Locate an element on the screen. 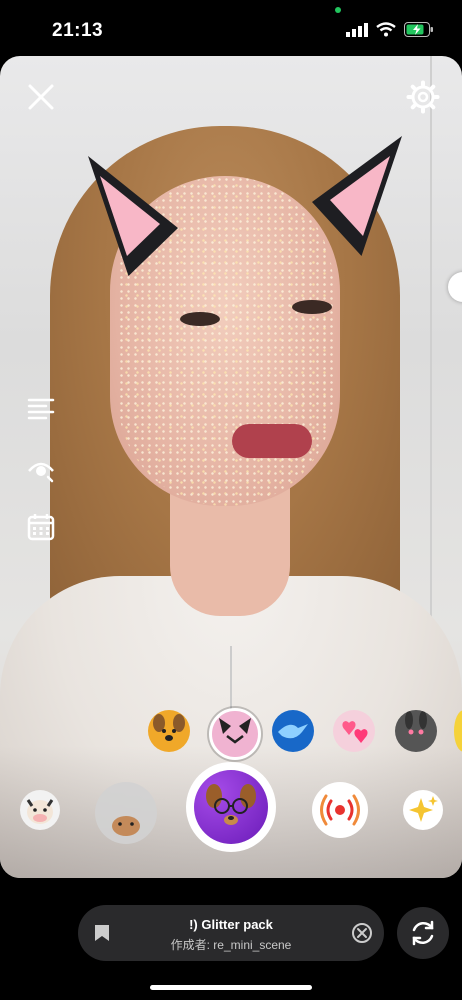  status-icons is located at coordinates (390, 29).